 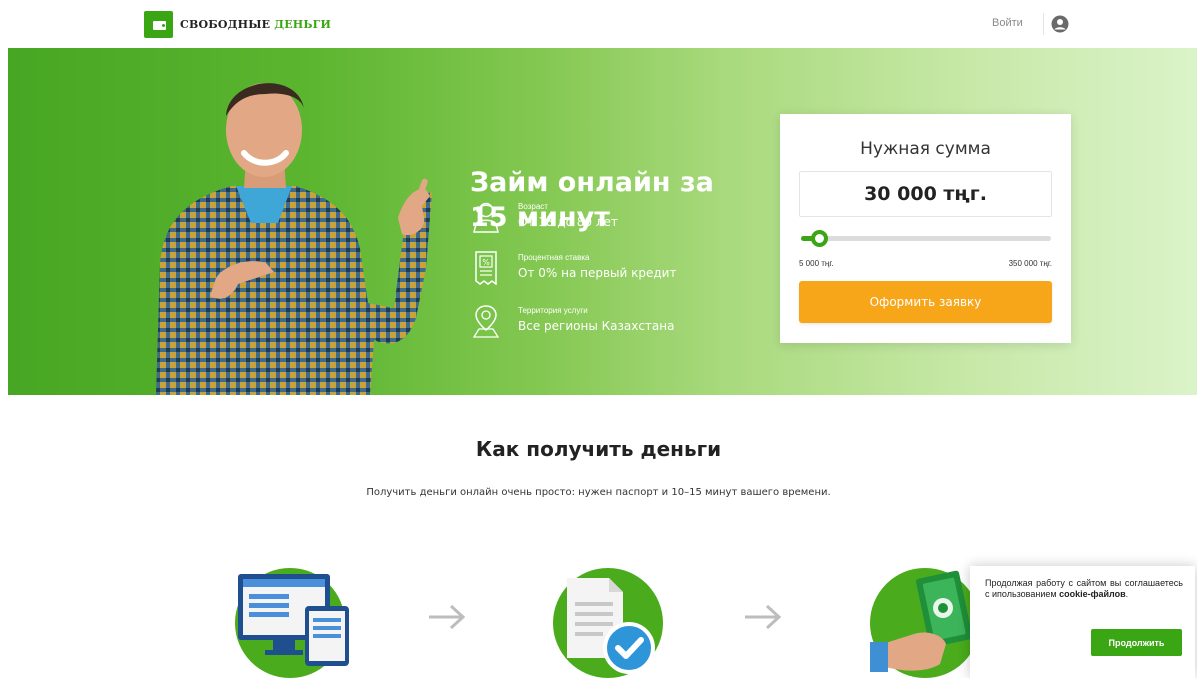 I want to click on percent-receipt-icon: %, so click(x=486, y=268).